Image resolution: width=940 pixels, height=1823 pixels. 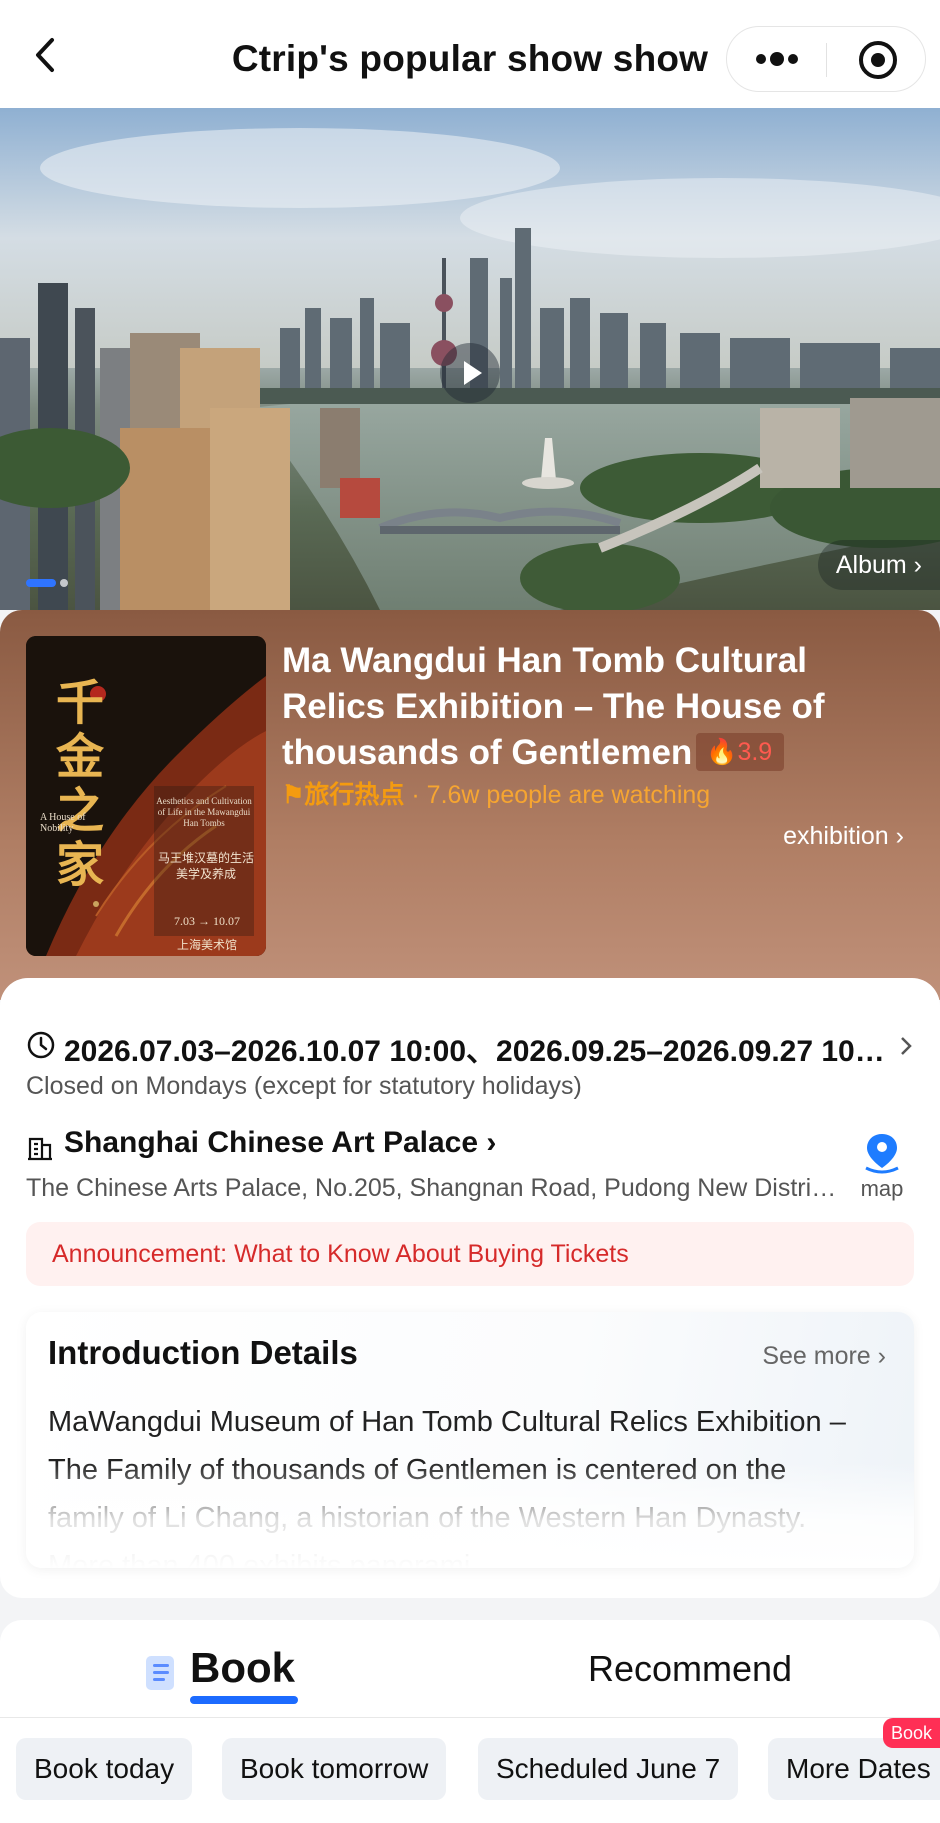 What do you see at coordinates (755, 751) in the screenshot?
I see `heat-score: 3.9` at bounding box center [755, 751].